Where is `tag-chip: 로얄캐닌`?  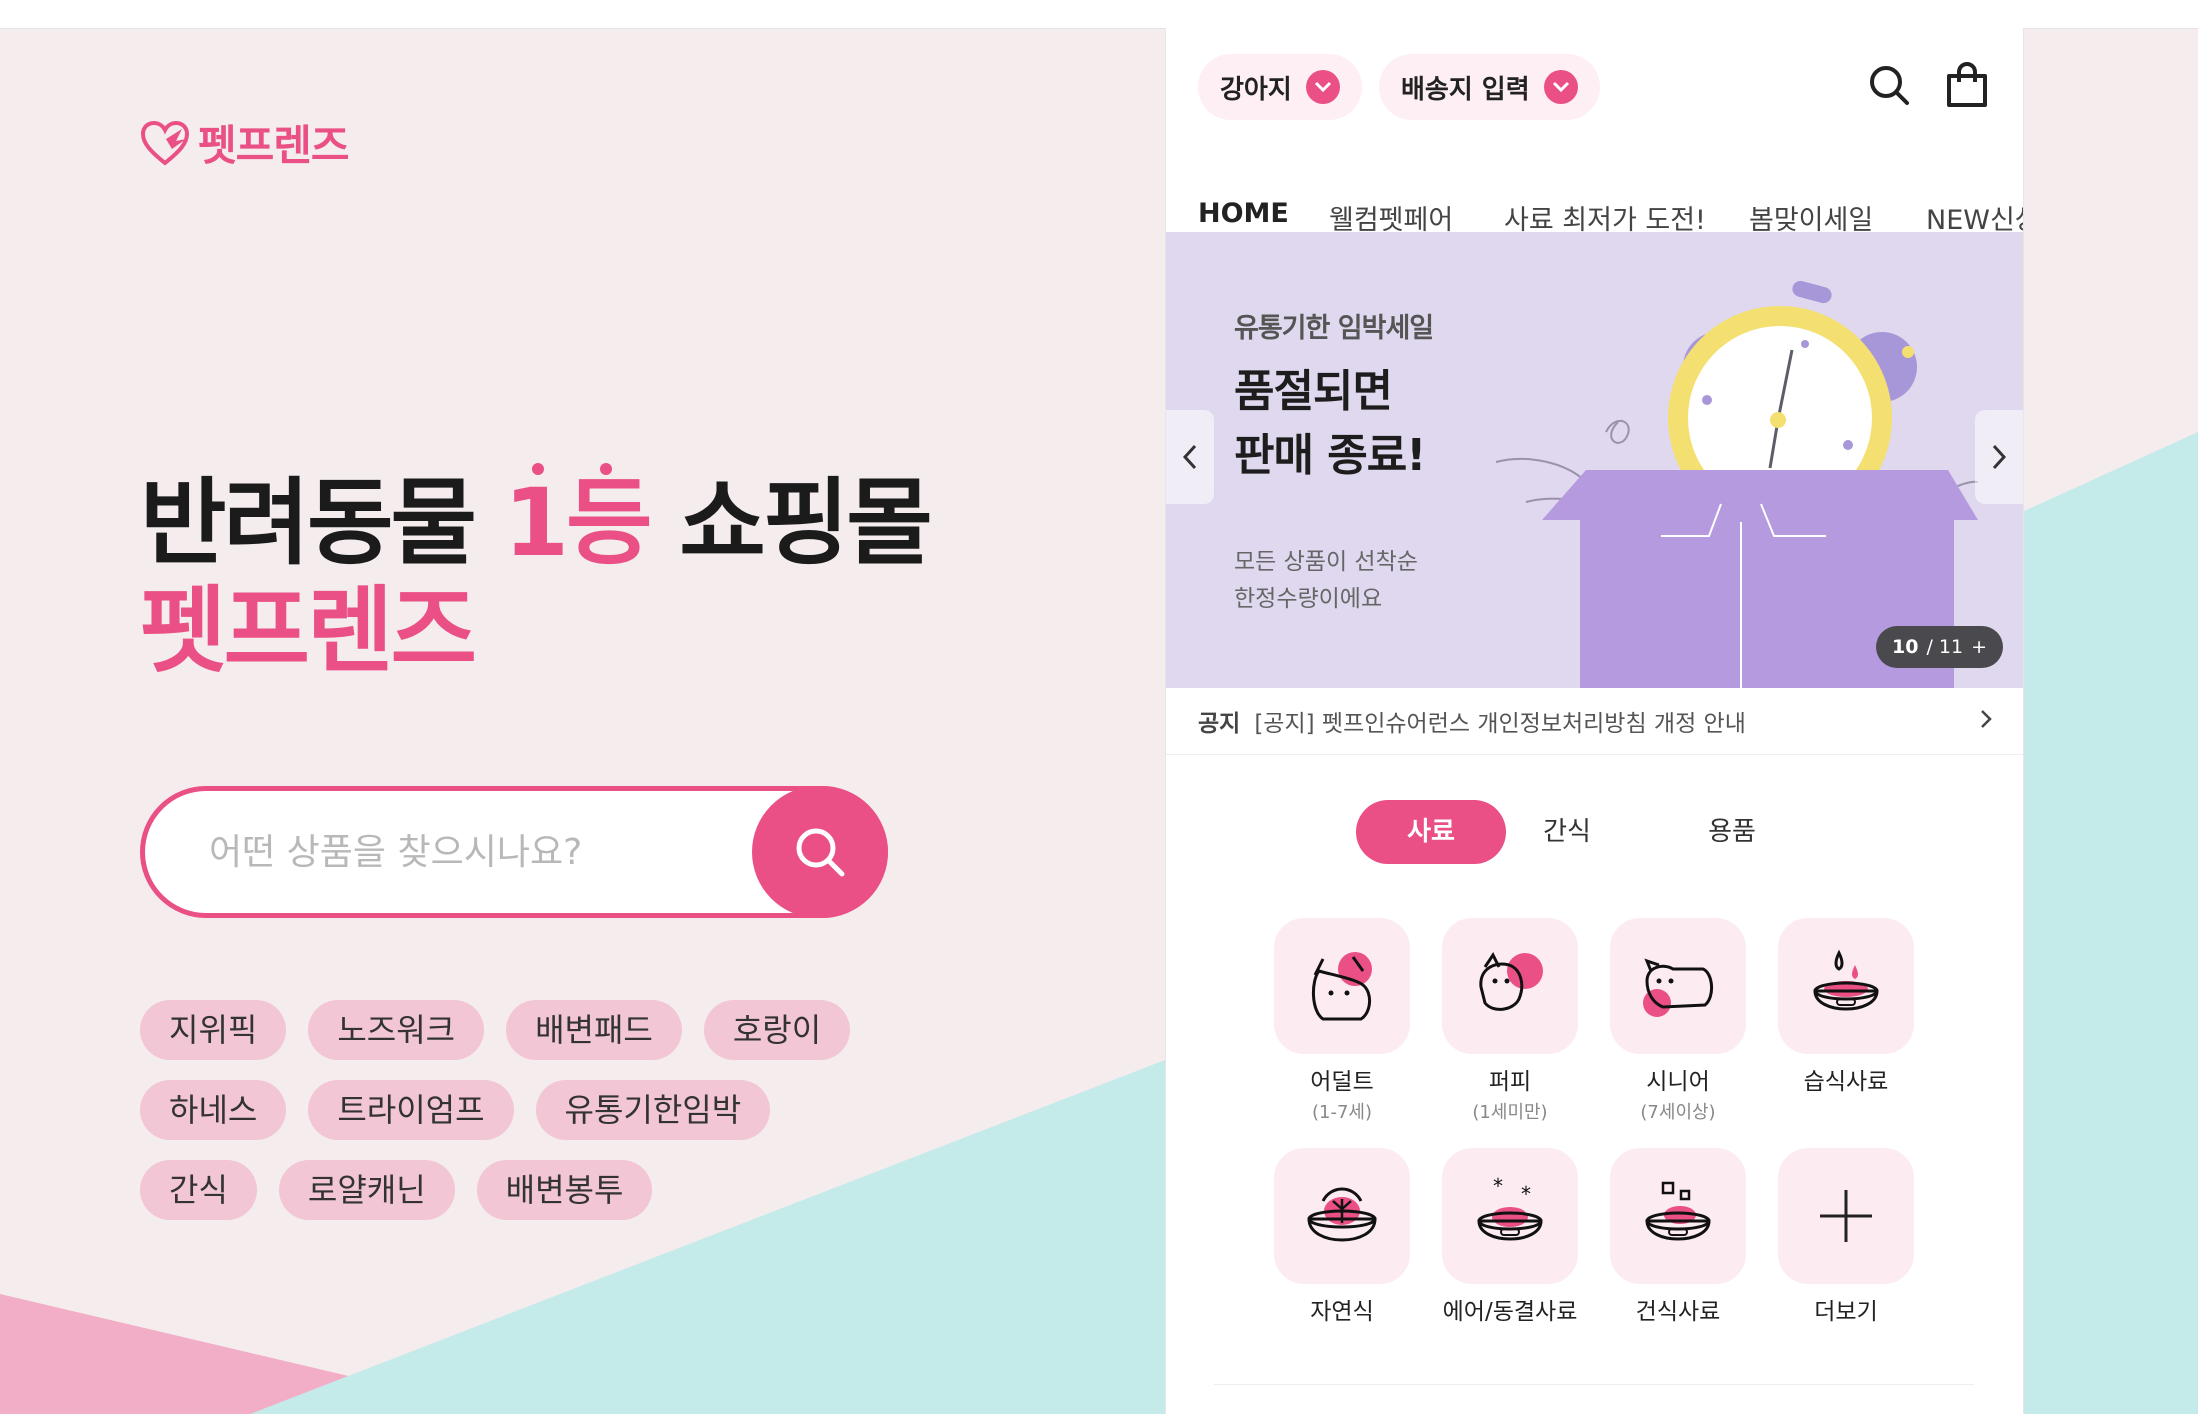
tag-chip: 로얄캐닌 is located at coordinates (366, 1190).